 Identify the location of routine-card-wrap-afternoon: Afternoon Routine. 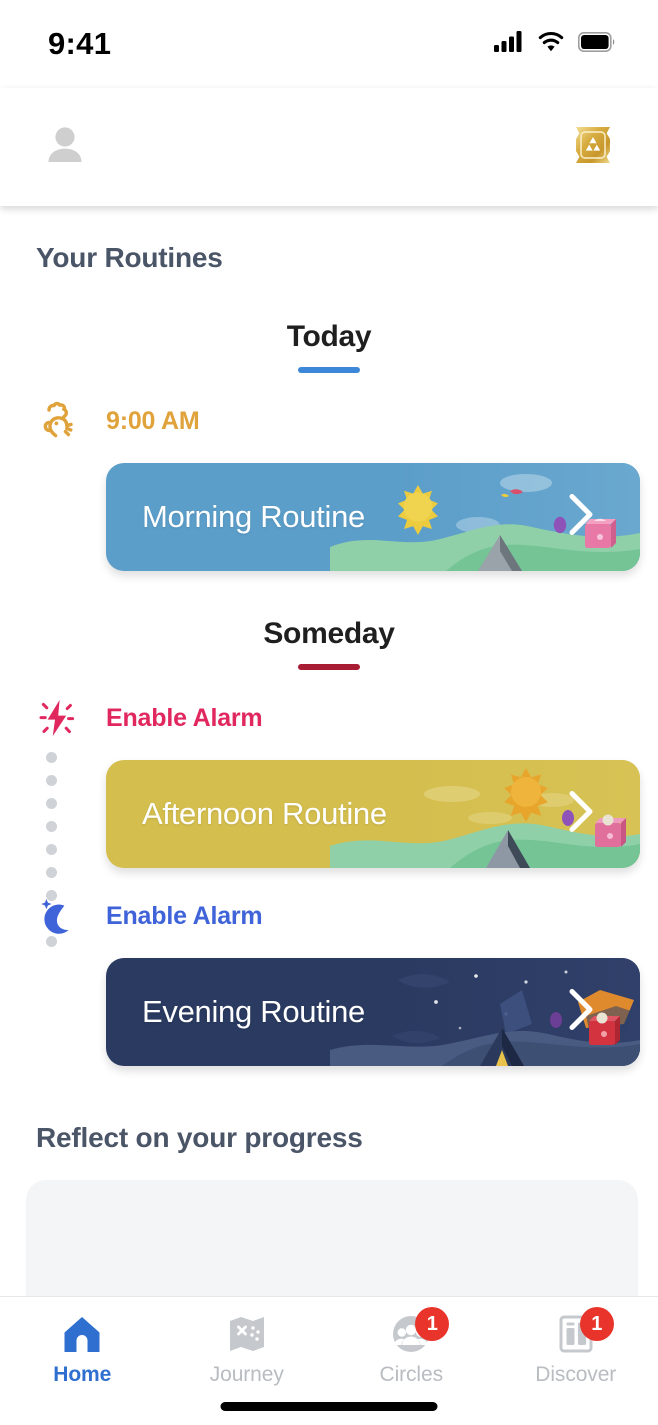
(329, 807).